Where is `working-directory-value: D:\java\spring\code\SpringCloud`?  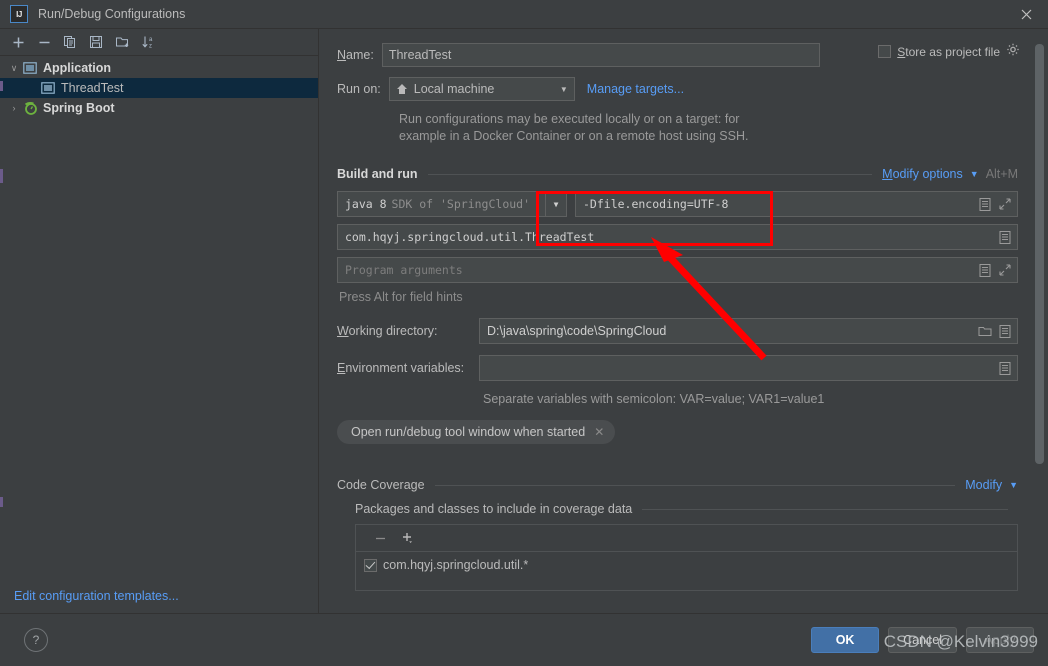
working-directory-value: D:\java\spring\code\SpringCloud is located at coordinates (577, 331).